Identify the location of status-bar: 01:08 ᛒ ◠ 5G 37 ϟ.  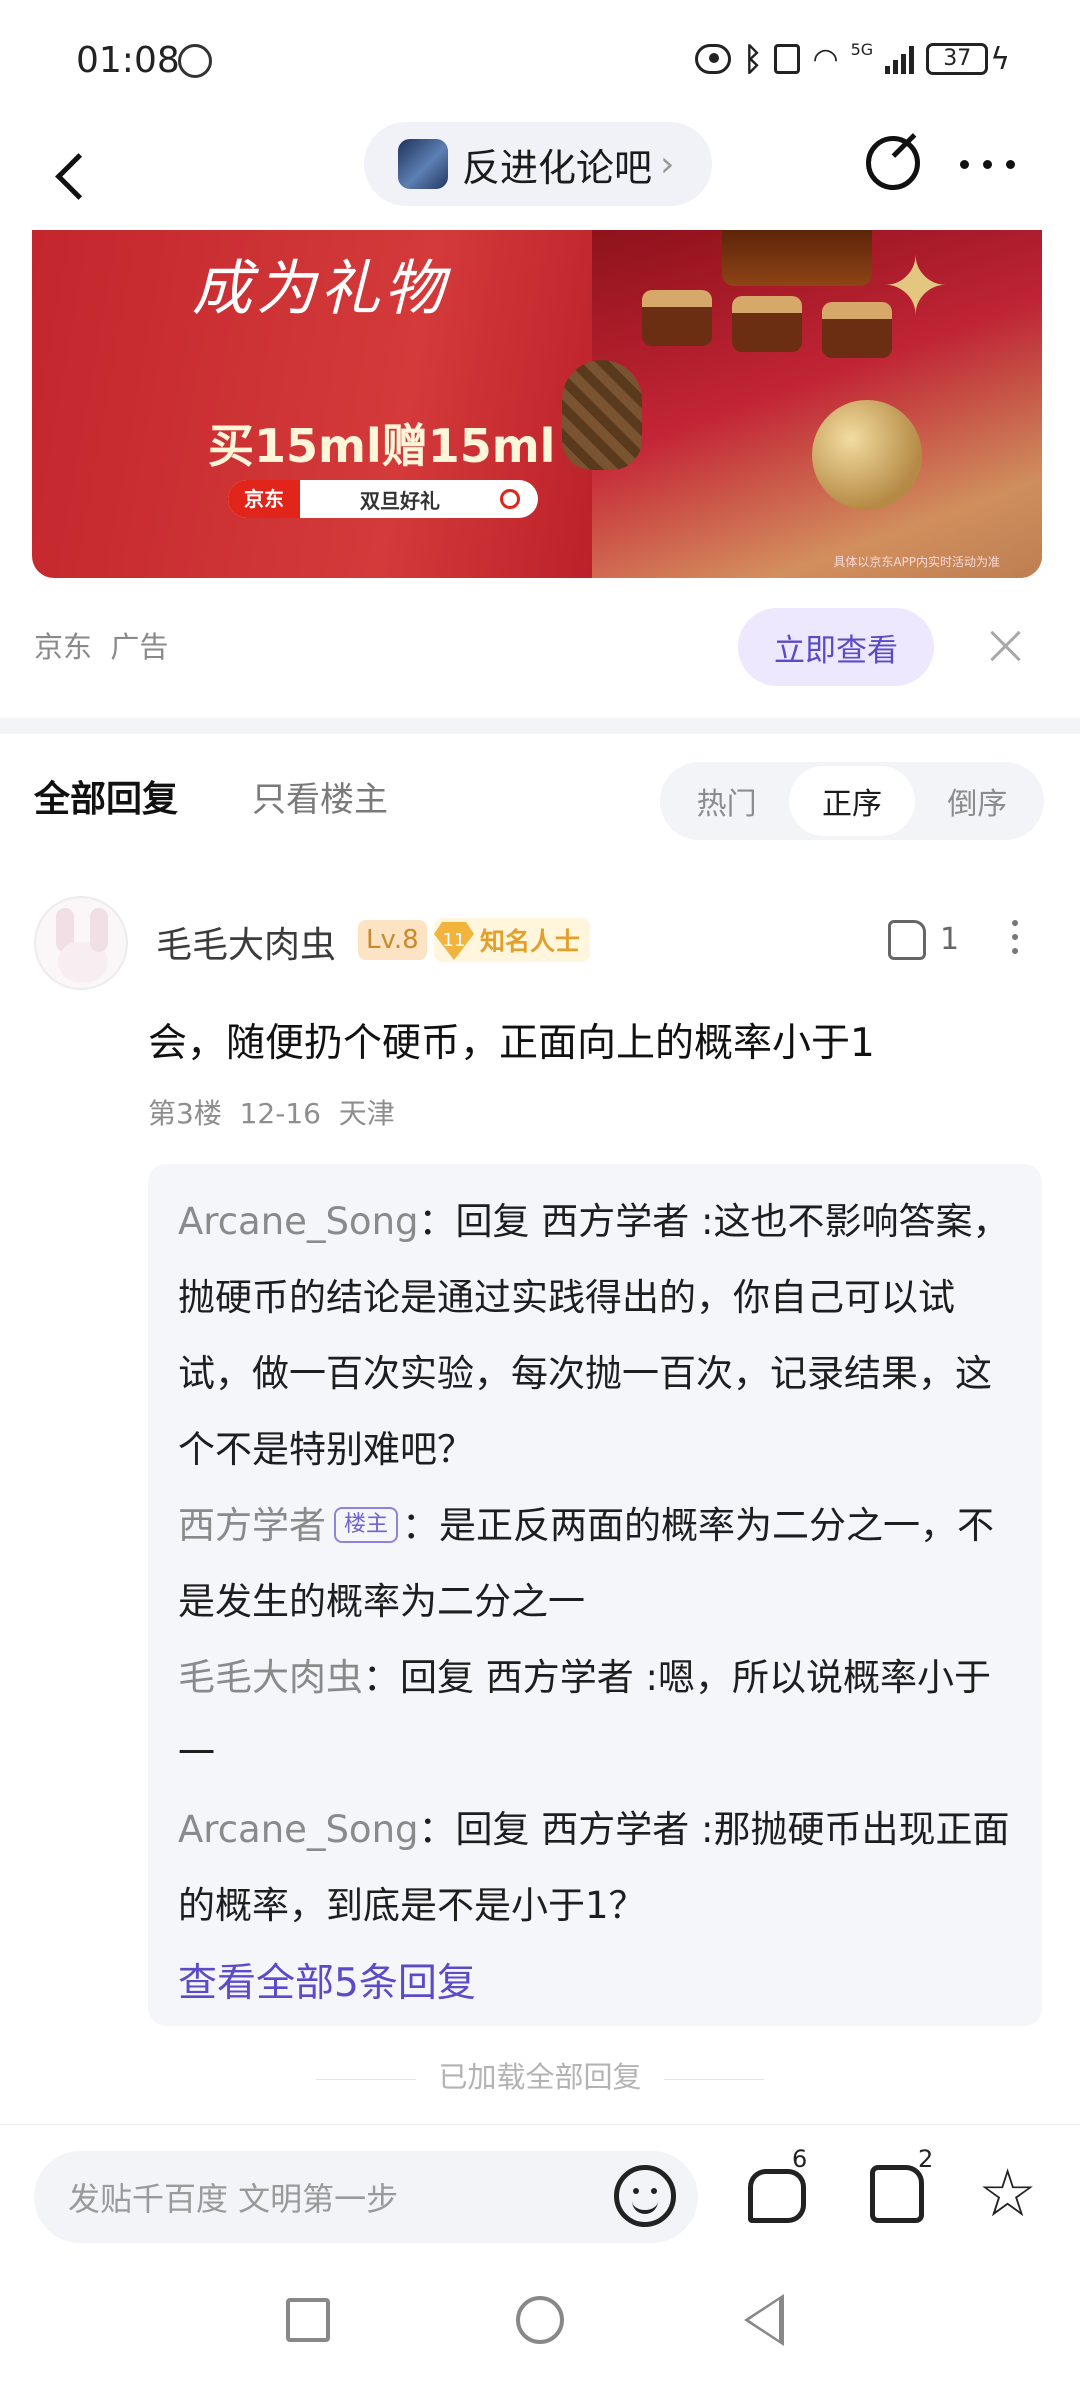
(540, 60).